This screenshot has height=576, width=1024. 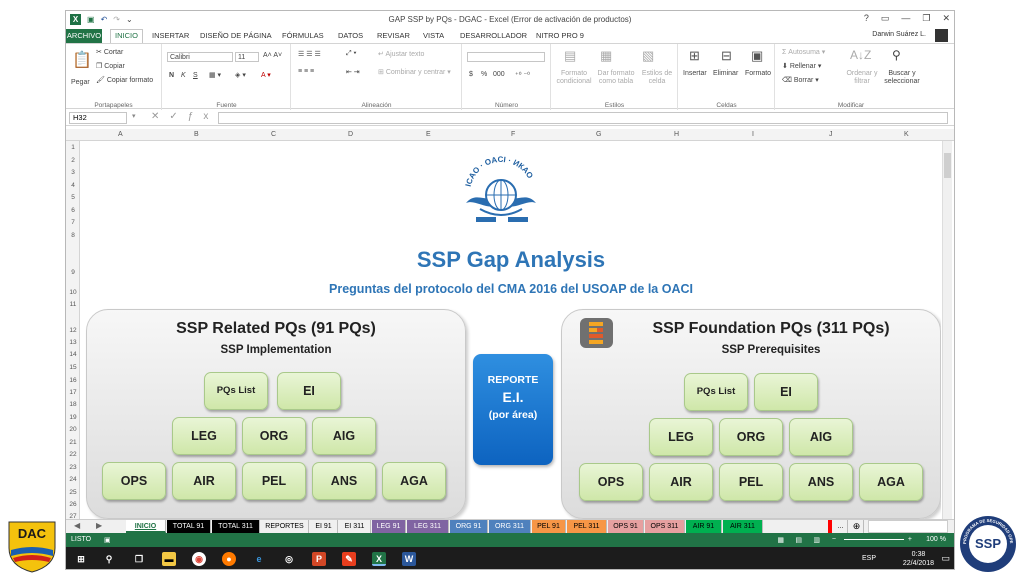 I want to click on zoom-in-icon: +, so click(x=910, y=539).